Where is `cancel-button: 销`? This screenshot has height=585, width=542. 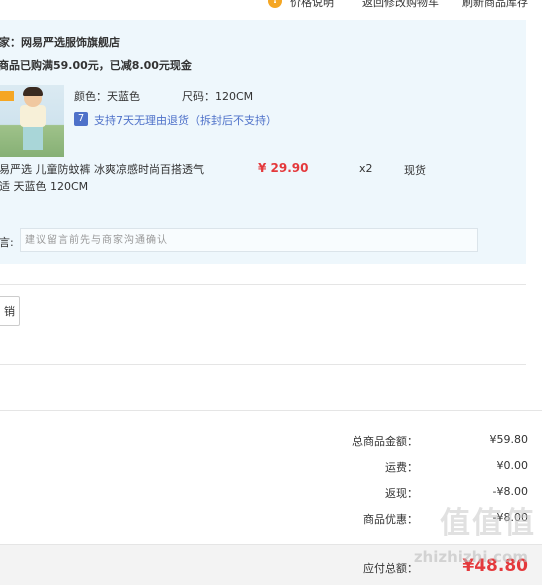 cancel-button: 销 is located at coordinates (10, 311).